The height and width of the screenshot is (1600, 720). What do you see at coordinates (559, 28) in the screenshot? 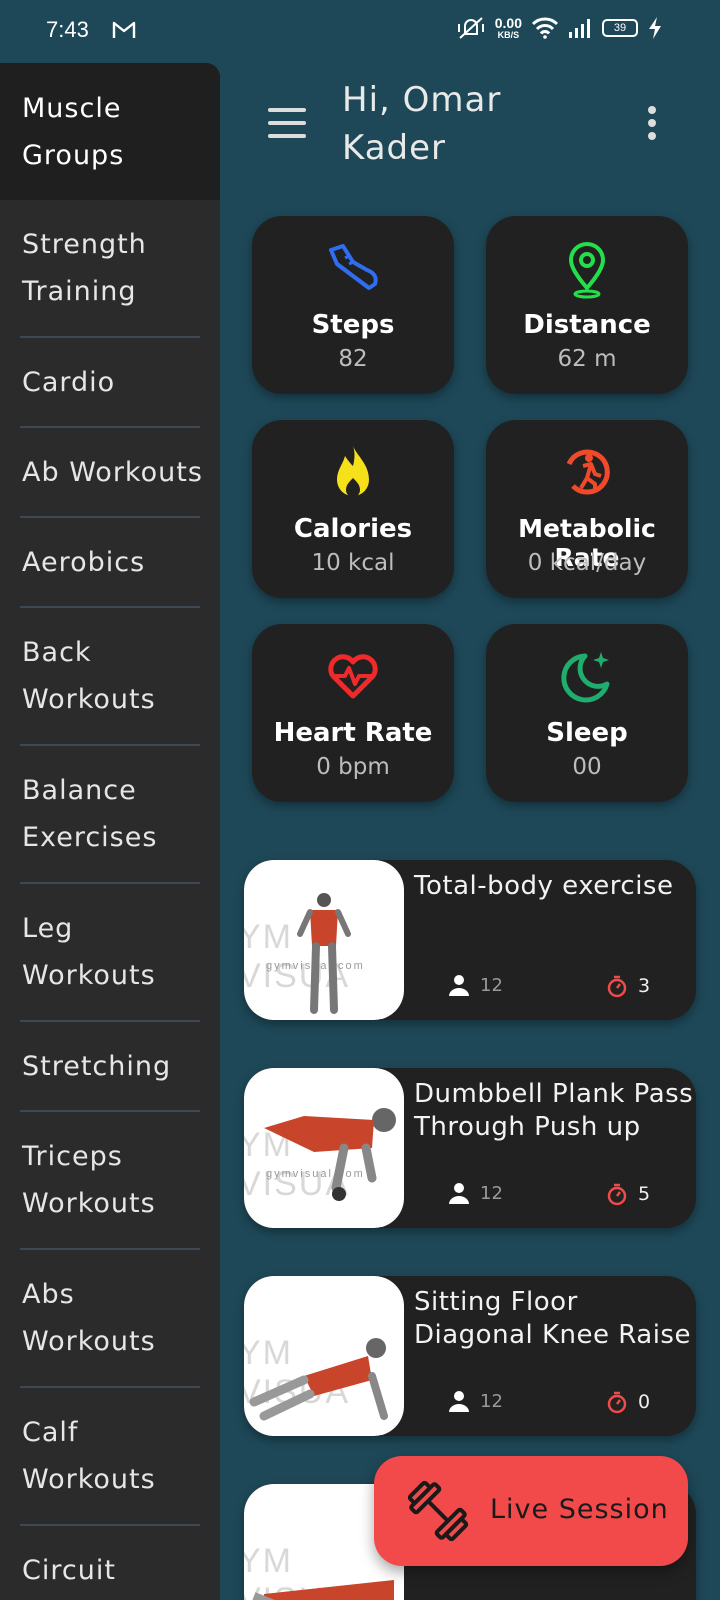
I see `status-icons: 0.00 KB/S 39` at bounding box center [559, 28].